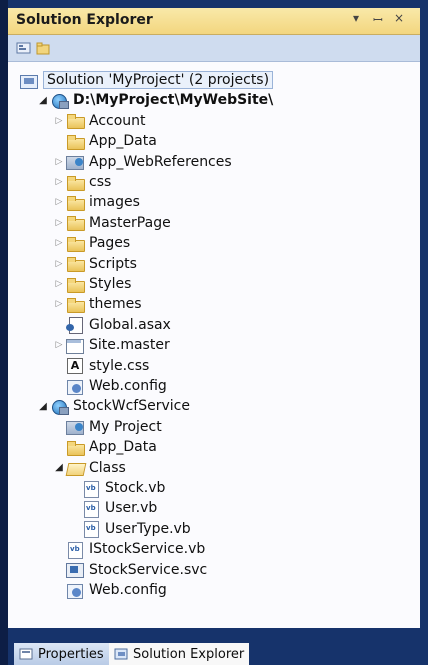  I want to click on tree-item-label: User.vb, so click(131, 508).